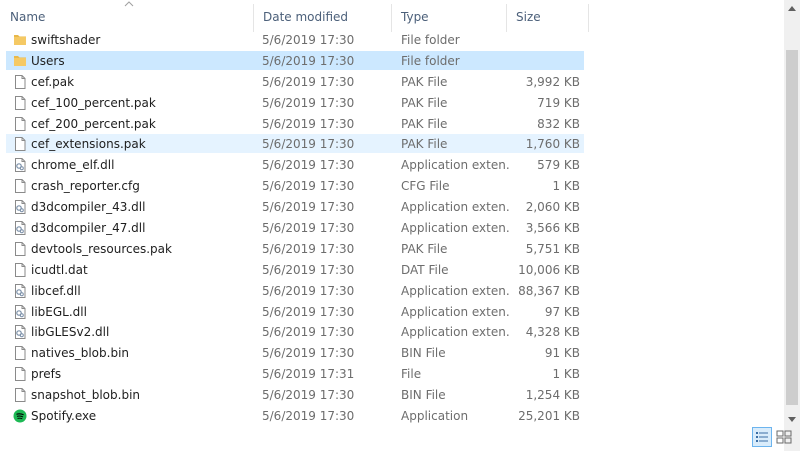 This screenshot has height=451, width=800. Describe the element at coordinates (141, 332) in the screenshot. I see `file-name: libGLESv2.dll` at that location.